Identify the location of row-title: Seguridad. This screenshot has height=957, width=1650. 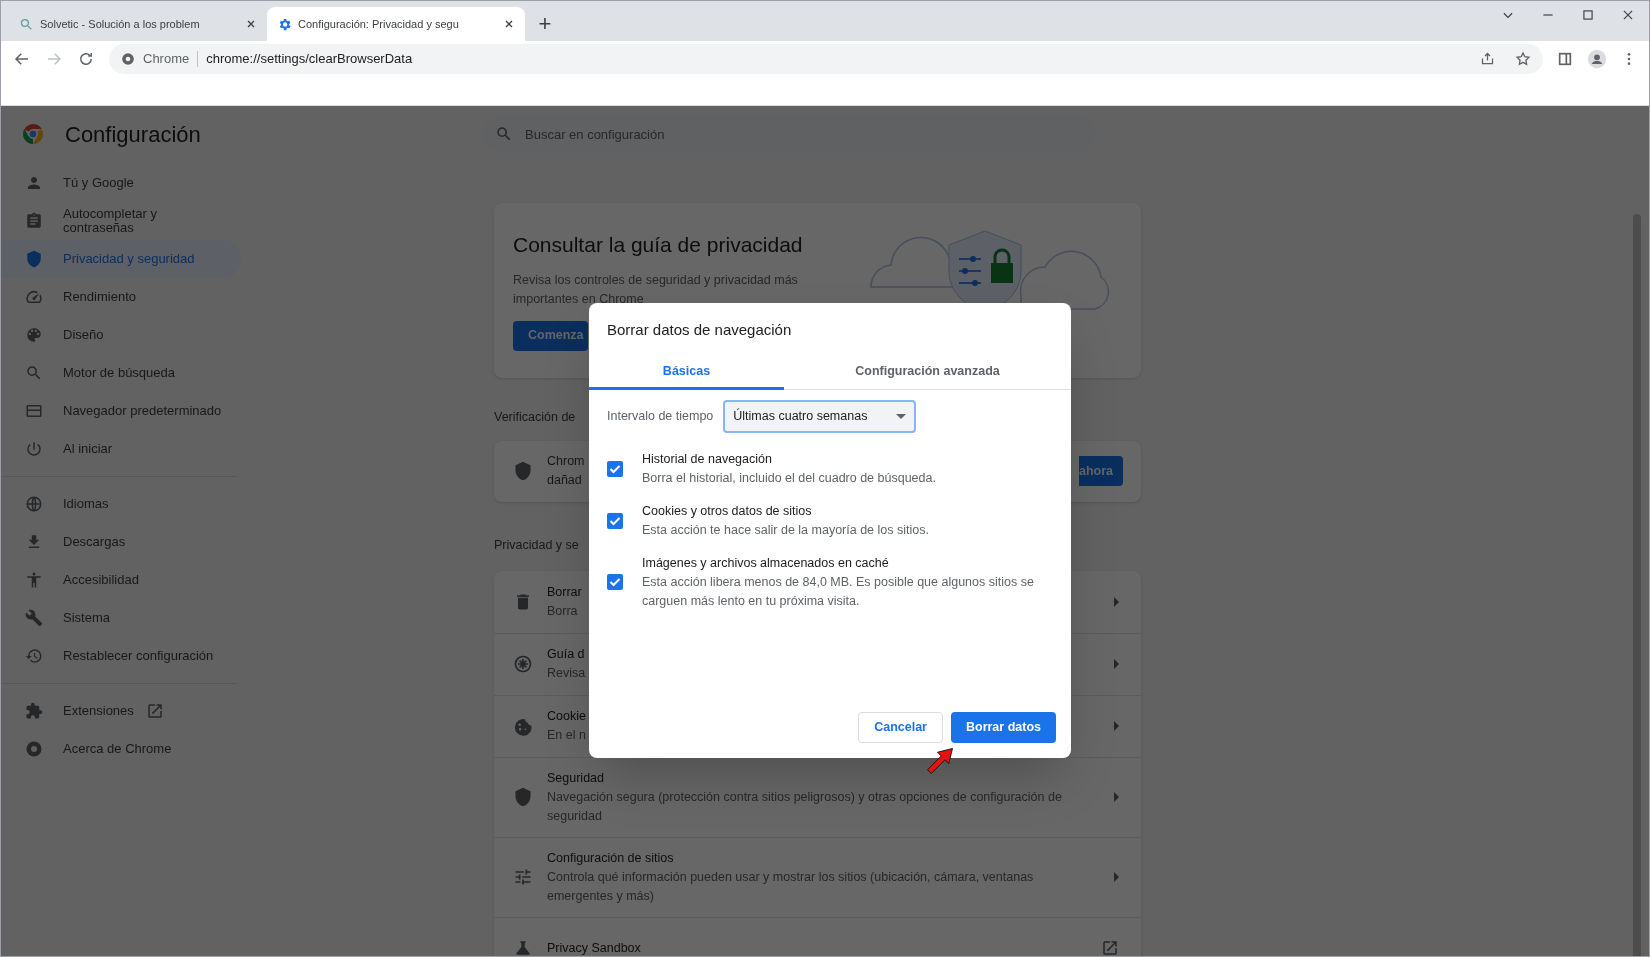
(575, 778).